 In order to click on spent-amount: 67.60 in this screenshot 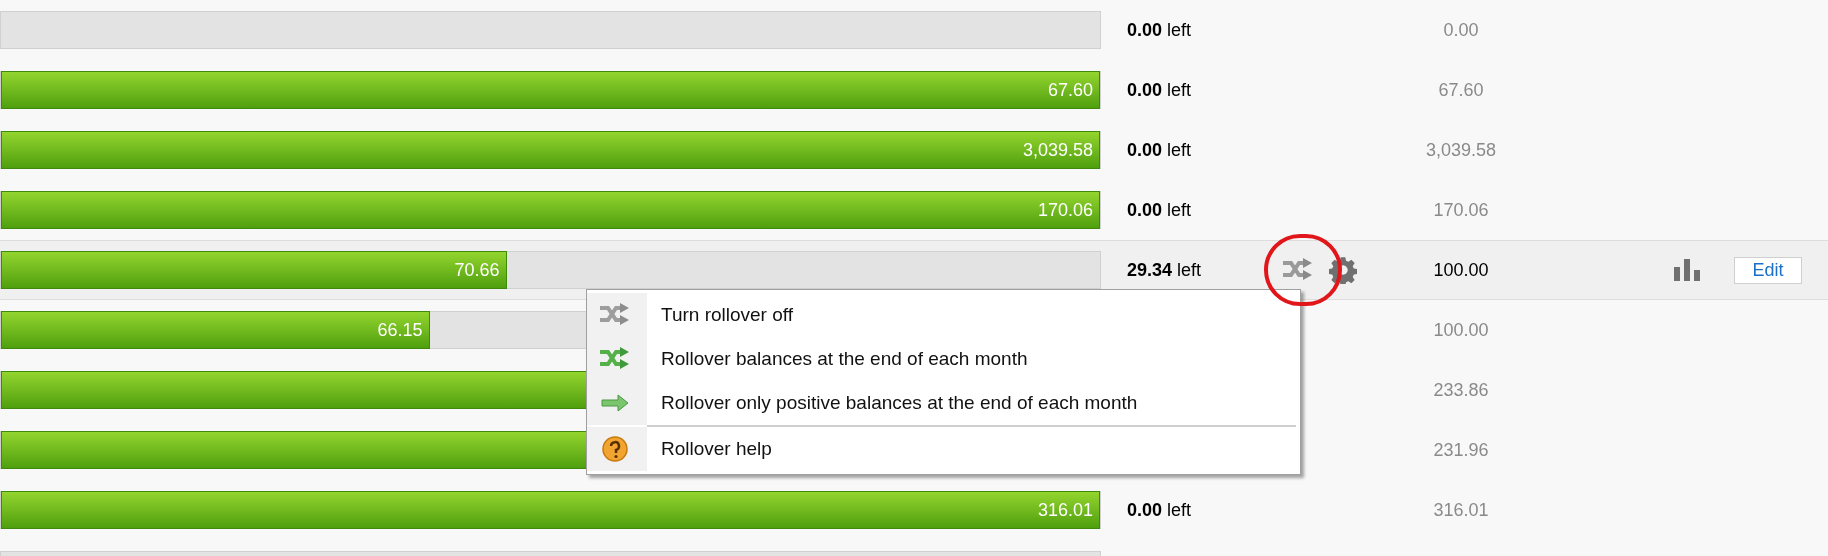, I will do `click(1070, 90)`.